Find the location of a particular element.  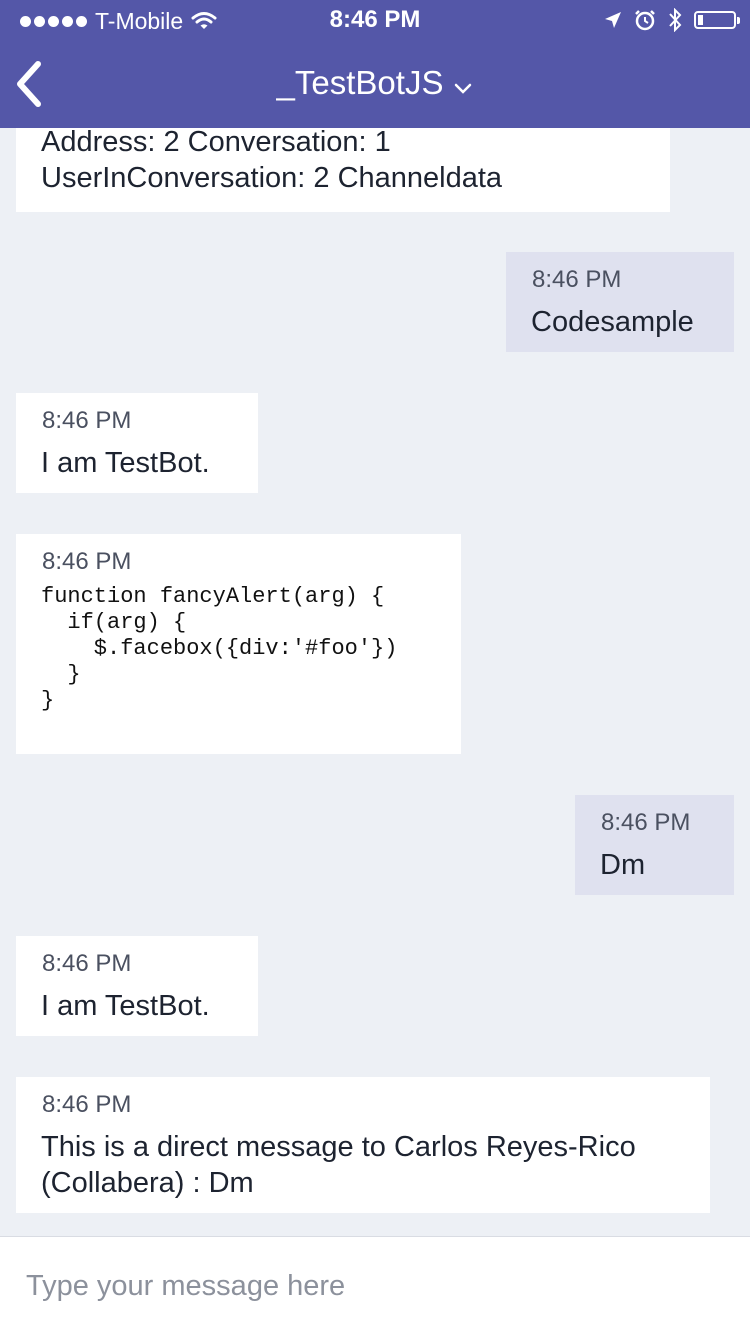

status-bar: T-Mobile 8:46 PM is located at coordinates (375, 20).